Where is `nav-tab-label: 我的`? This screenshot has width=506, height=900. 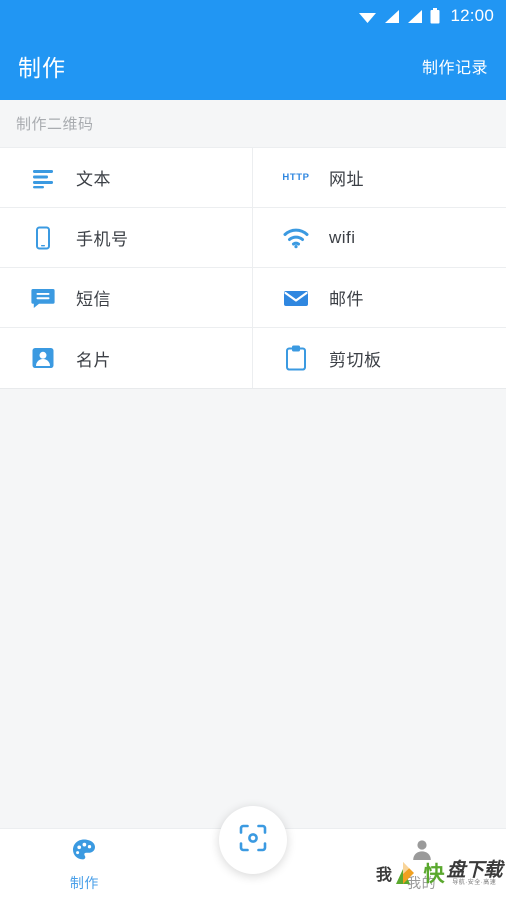
nav-tab-label: 我的 is located at coordinates (422, 882).